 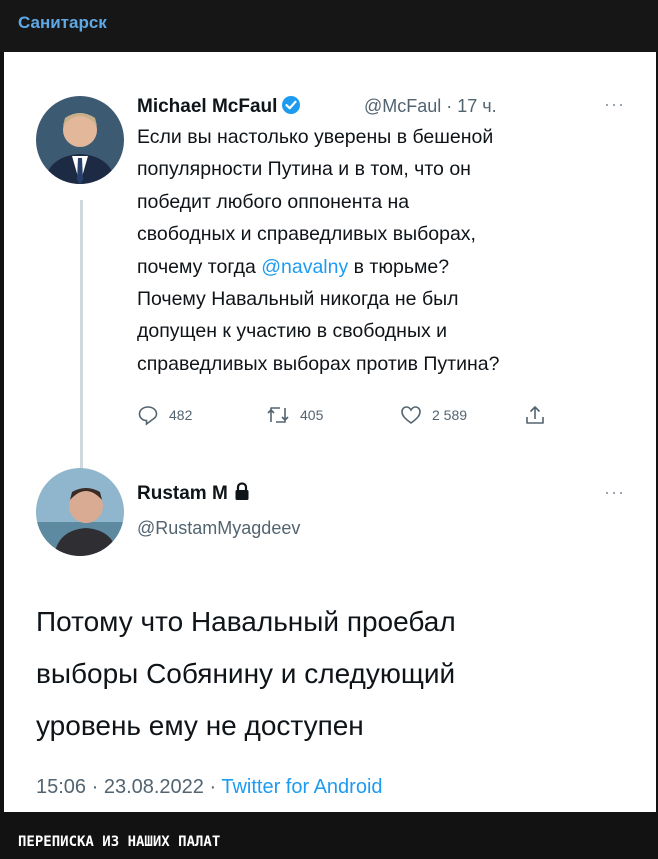 What do you see at coordinates (148, 416) in the screenshot?
I see `reply-icon` at bounding box center [148, 416].